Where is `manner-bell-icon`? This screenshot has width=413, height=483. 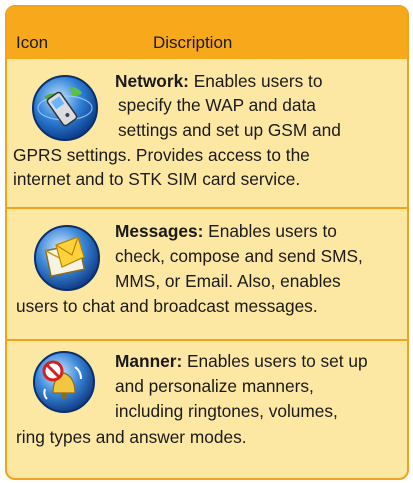
manner-bell-icon is located at coordinates (64, 382).